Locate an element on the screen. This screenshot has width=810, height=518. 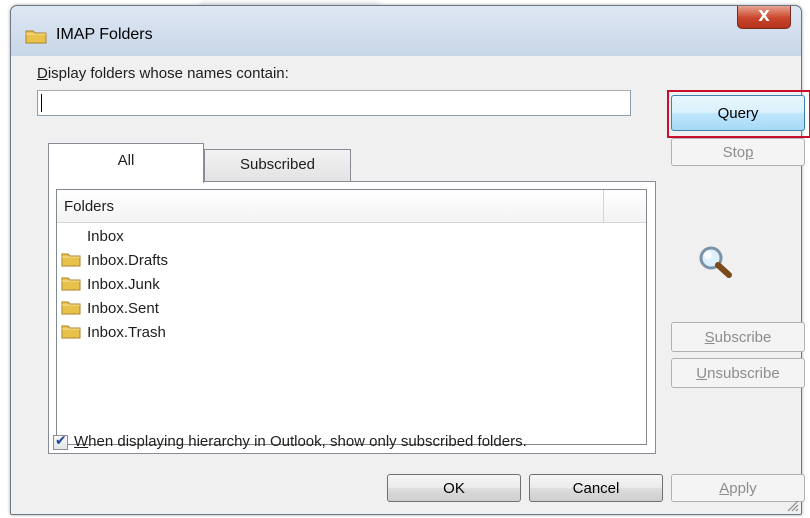
resize-grip-icon is located at coordinates (792, 505).